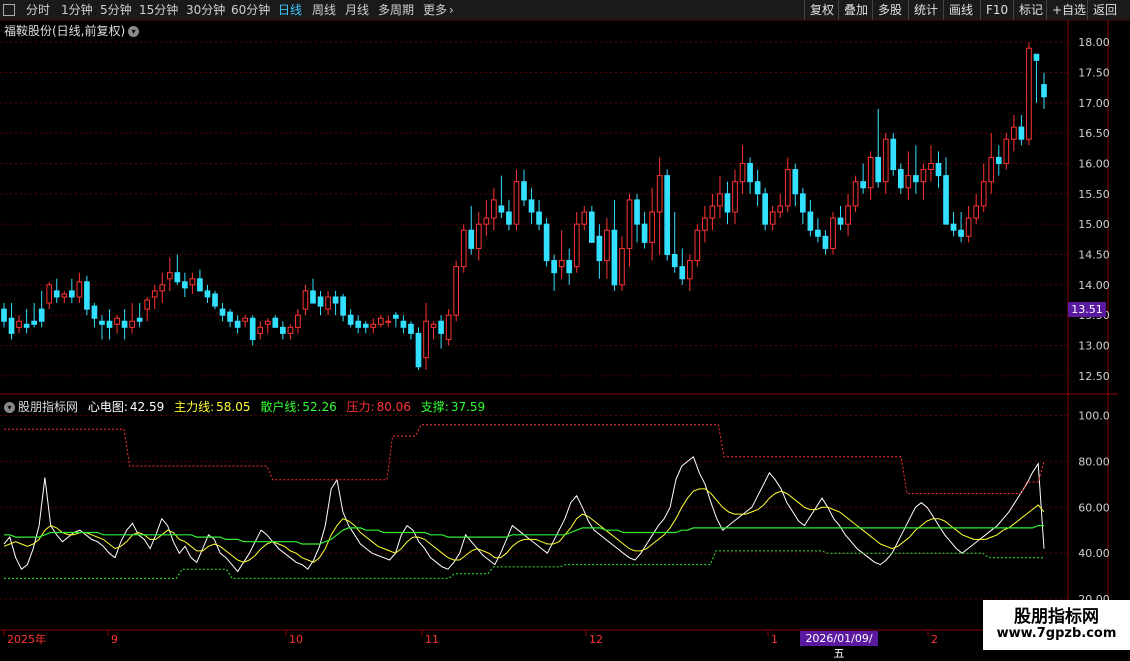 This screenshot has height=661, width=1130. I want to click on yali-value: 80.06, so click(393, 407).